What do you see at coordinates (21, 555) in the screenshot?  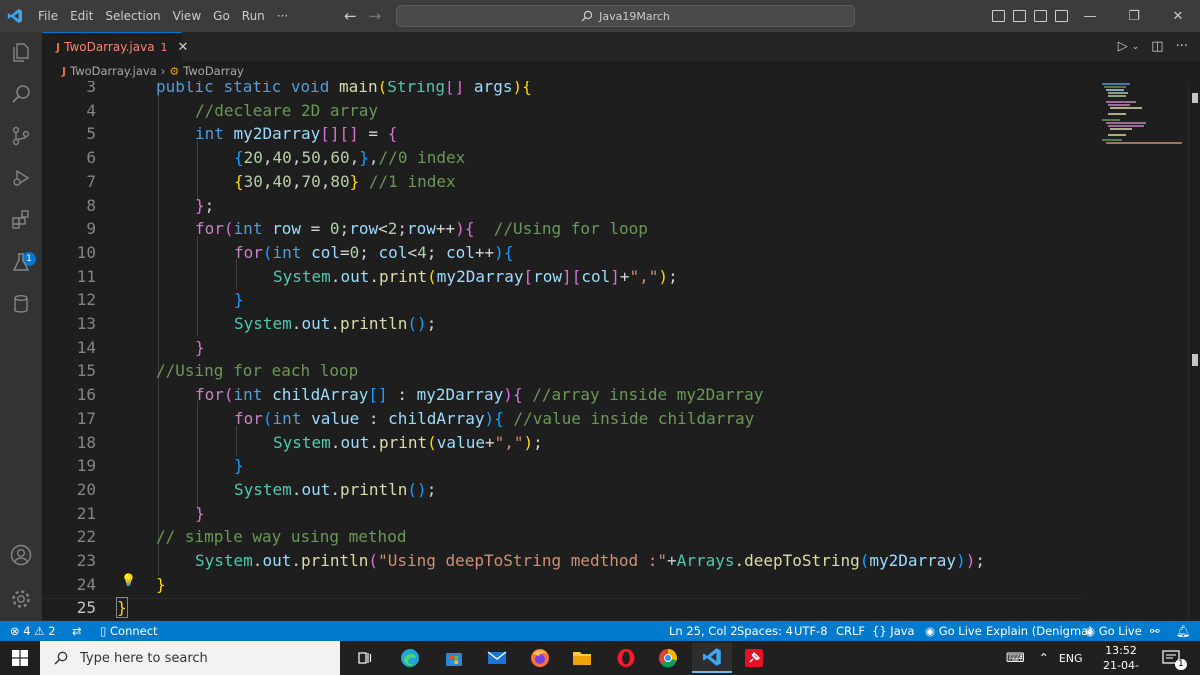 I see `account-icon` at bounding box center [21, 555].